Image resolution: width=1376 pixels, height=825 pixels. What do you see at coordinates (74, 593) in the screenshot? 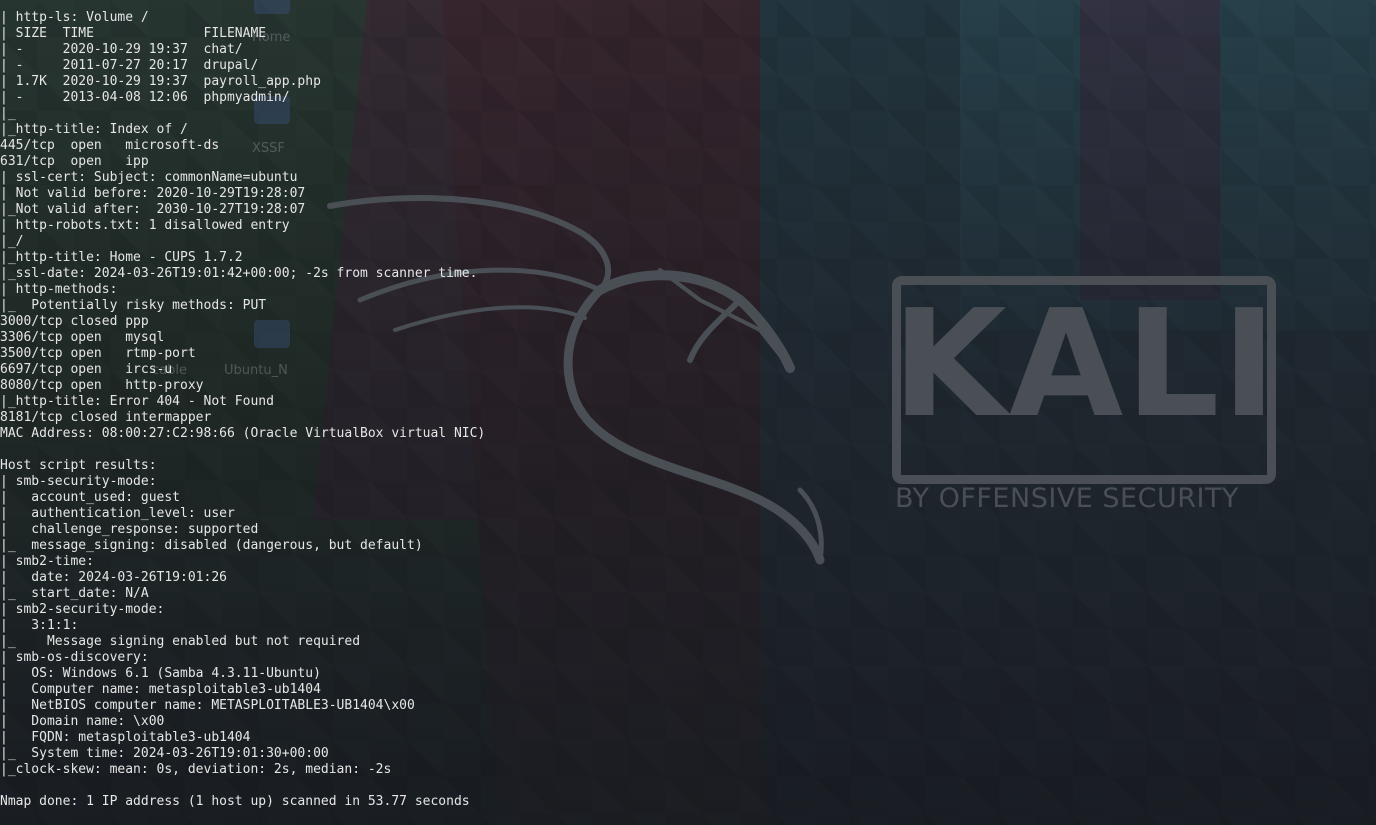
I see `terminal-line: |_ start_date: N/A` at bounding box center [74, 593].